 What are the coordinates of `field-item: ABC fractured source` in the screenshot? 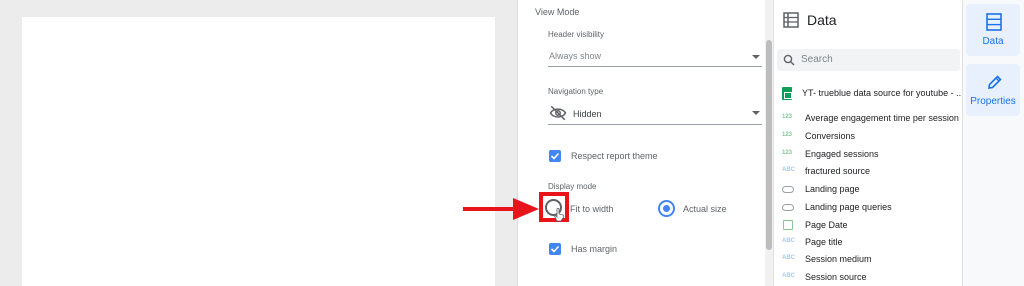 It's located at (871, 172).